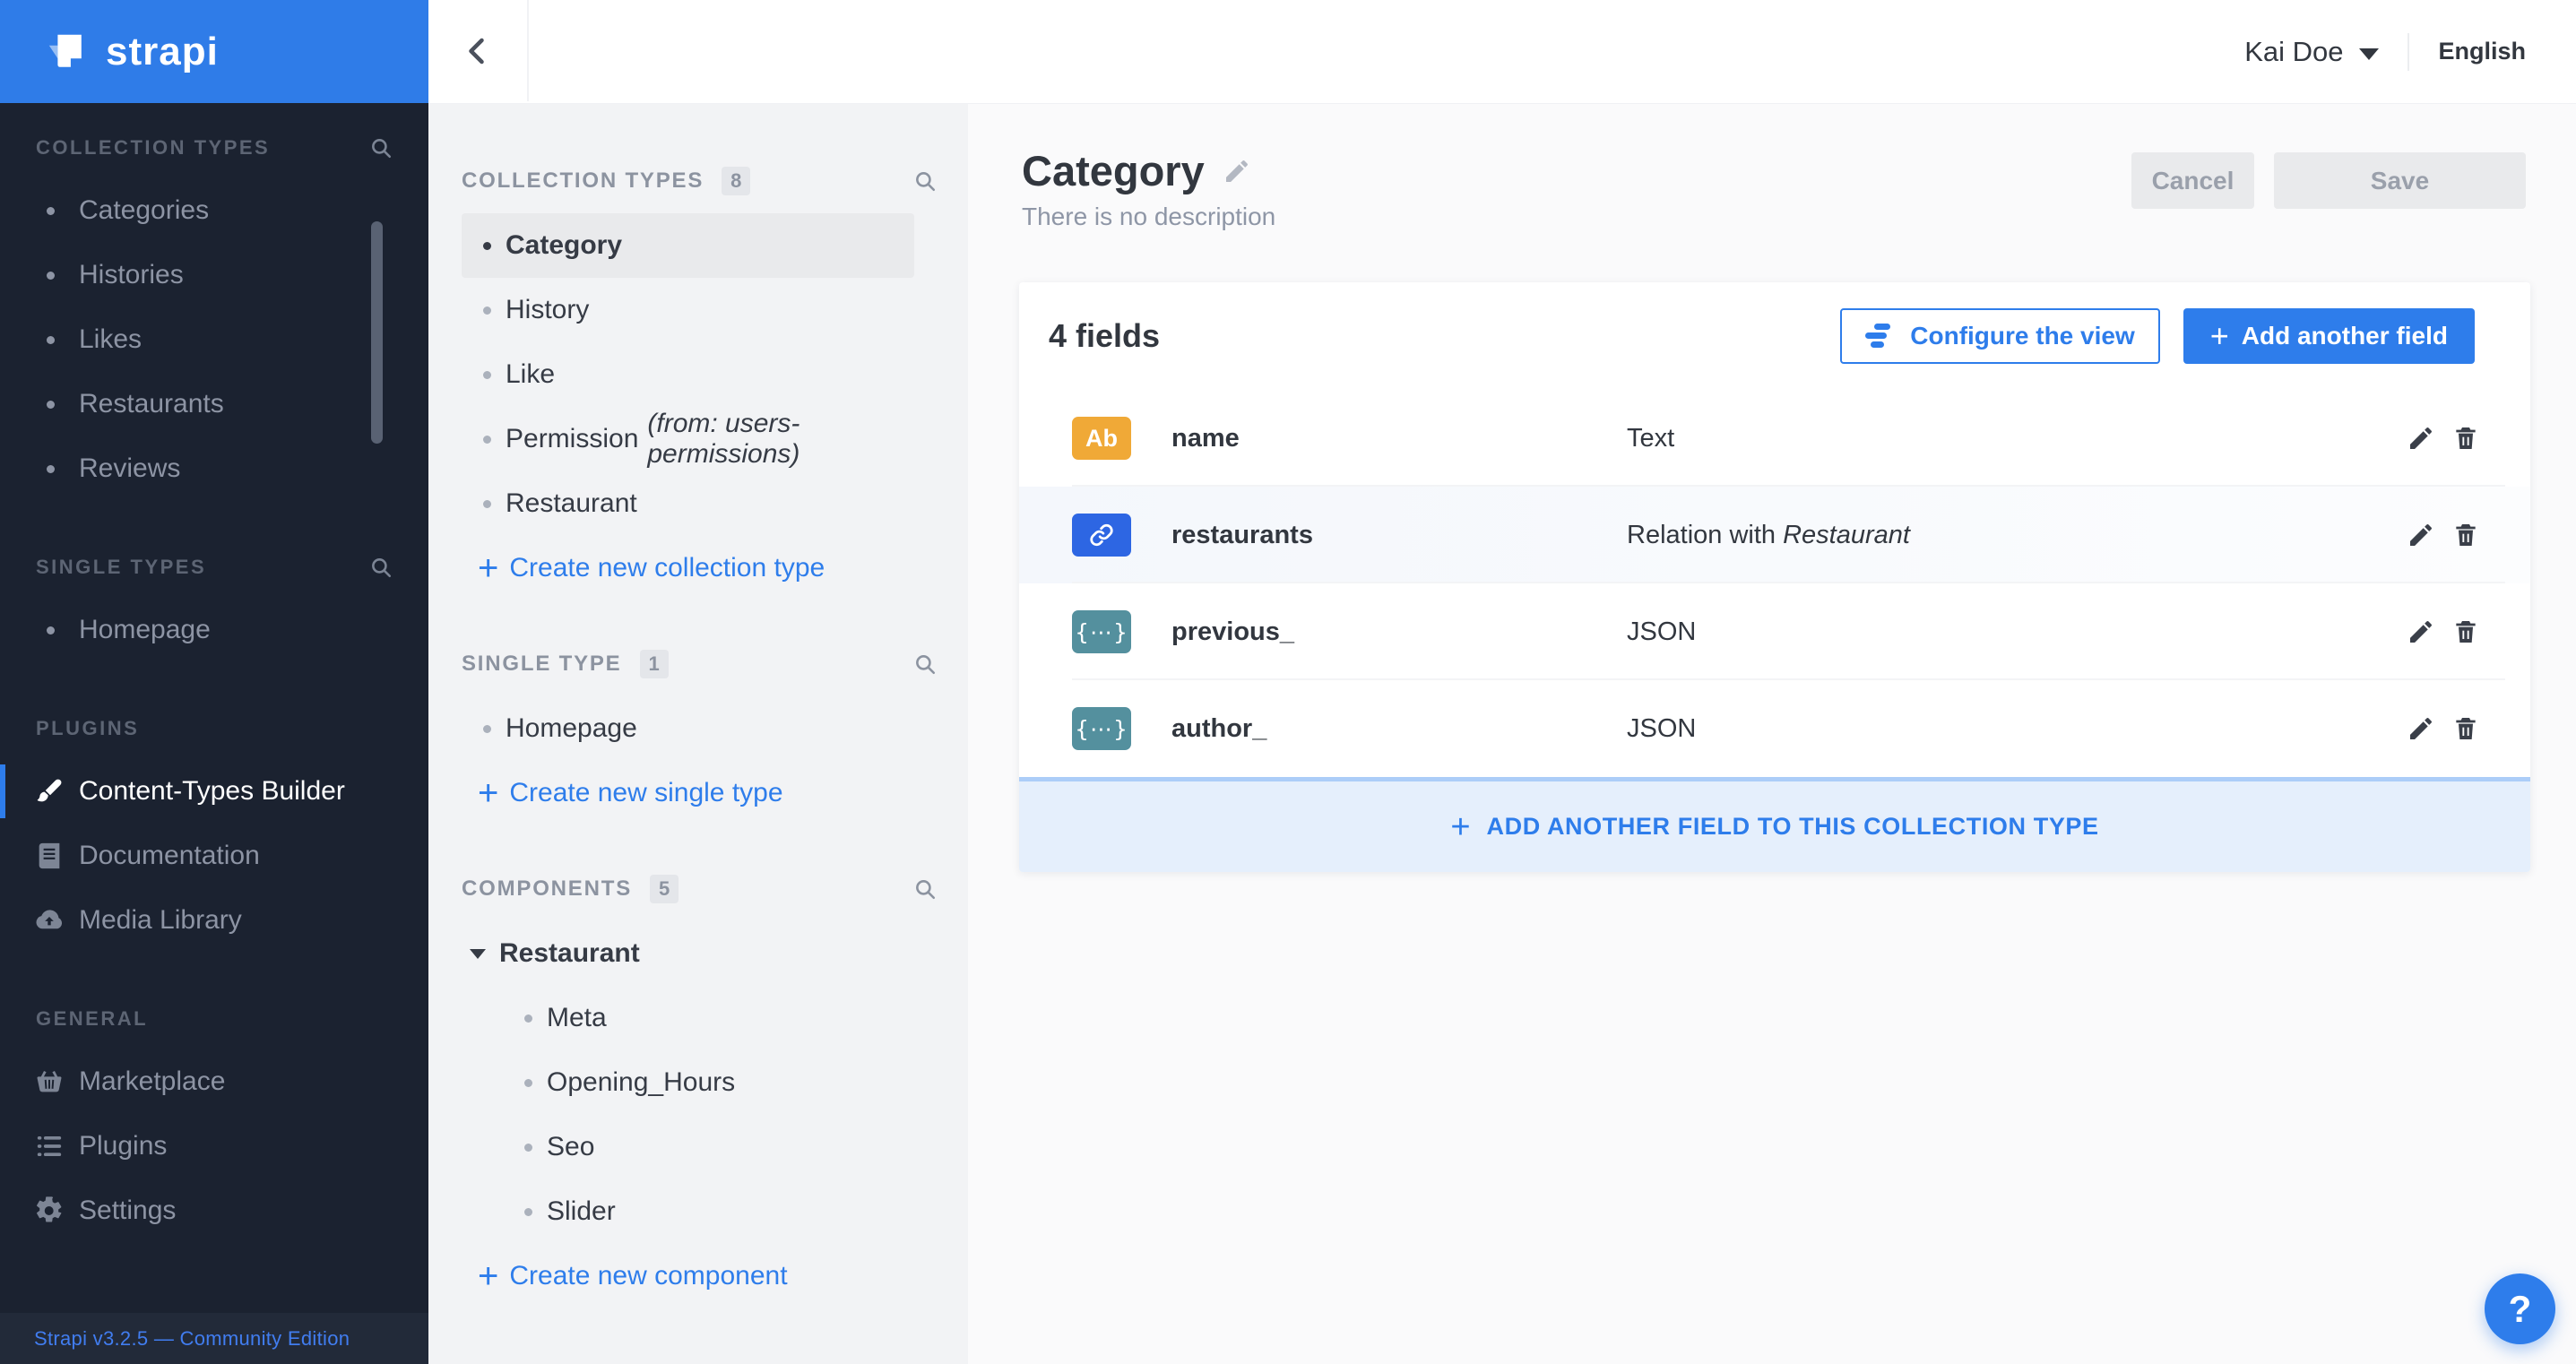  What do you see at coordinates (214, 404) in the screenshot?
I see `sidebar-item-restaurants: Restaurants` at bounding box center [214, 404].